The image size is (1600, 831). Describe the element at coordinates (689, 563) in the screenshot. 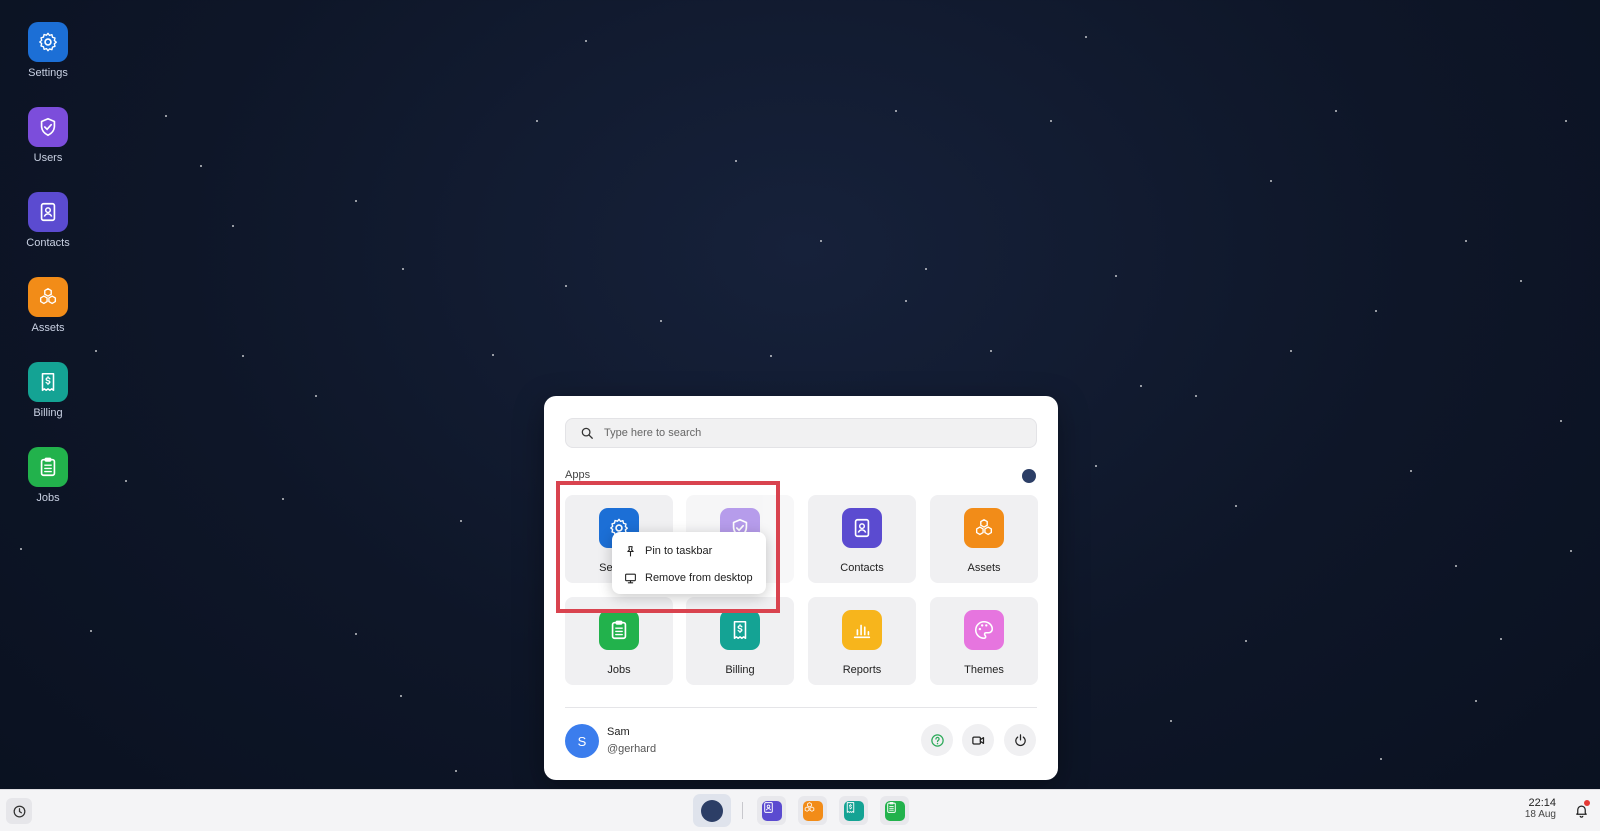

I see `context-menu: Pin to taskbar Remove from desktop` at that location.